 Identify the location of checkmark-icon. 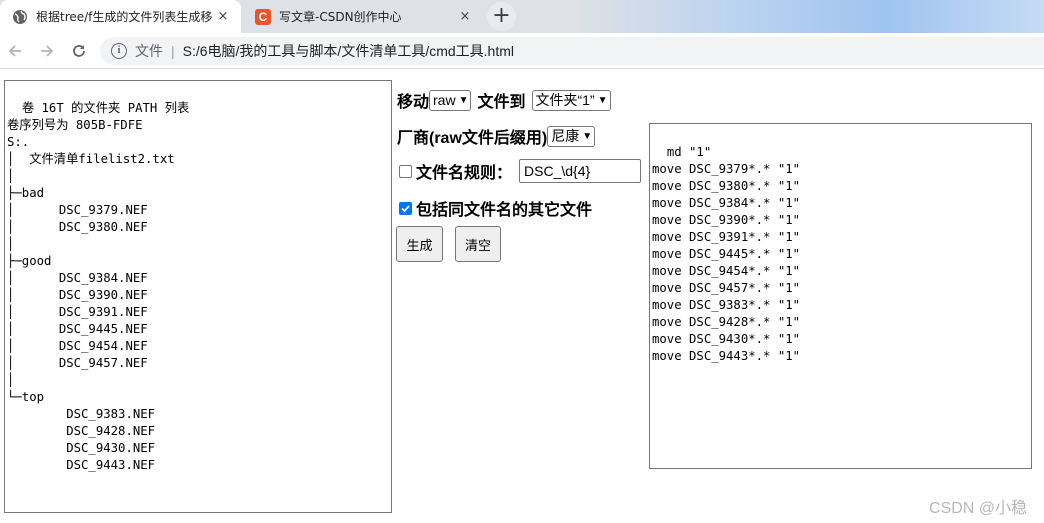
(405, 208).